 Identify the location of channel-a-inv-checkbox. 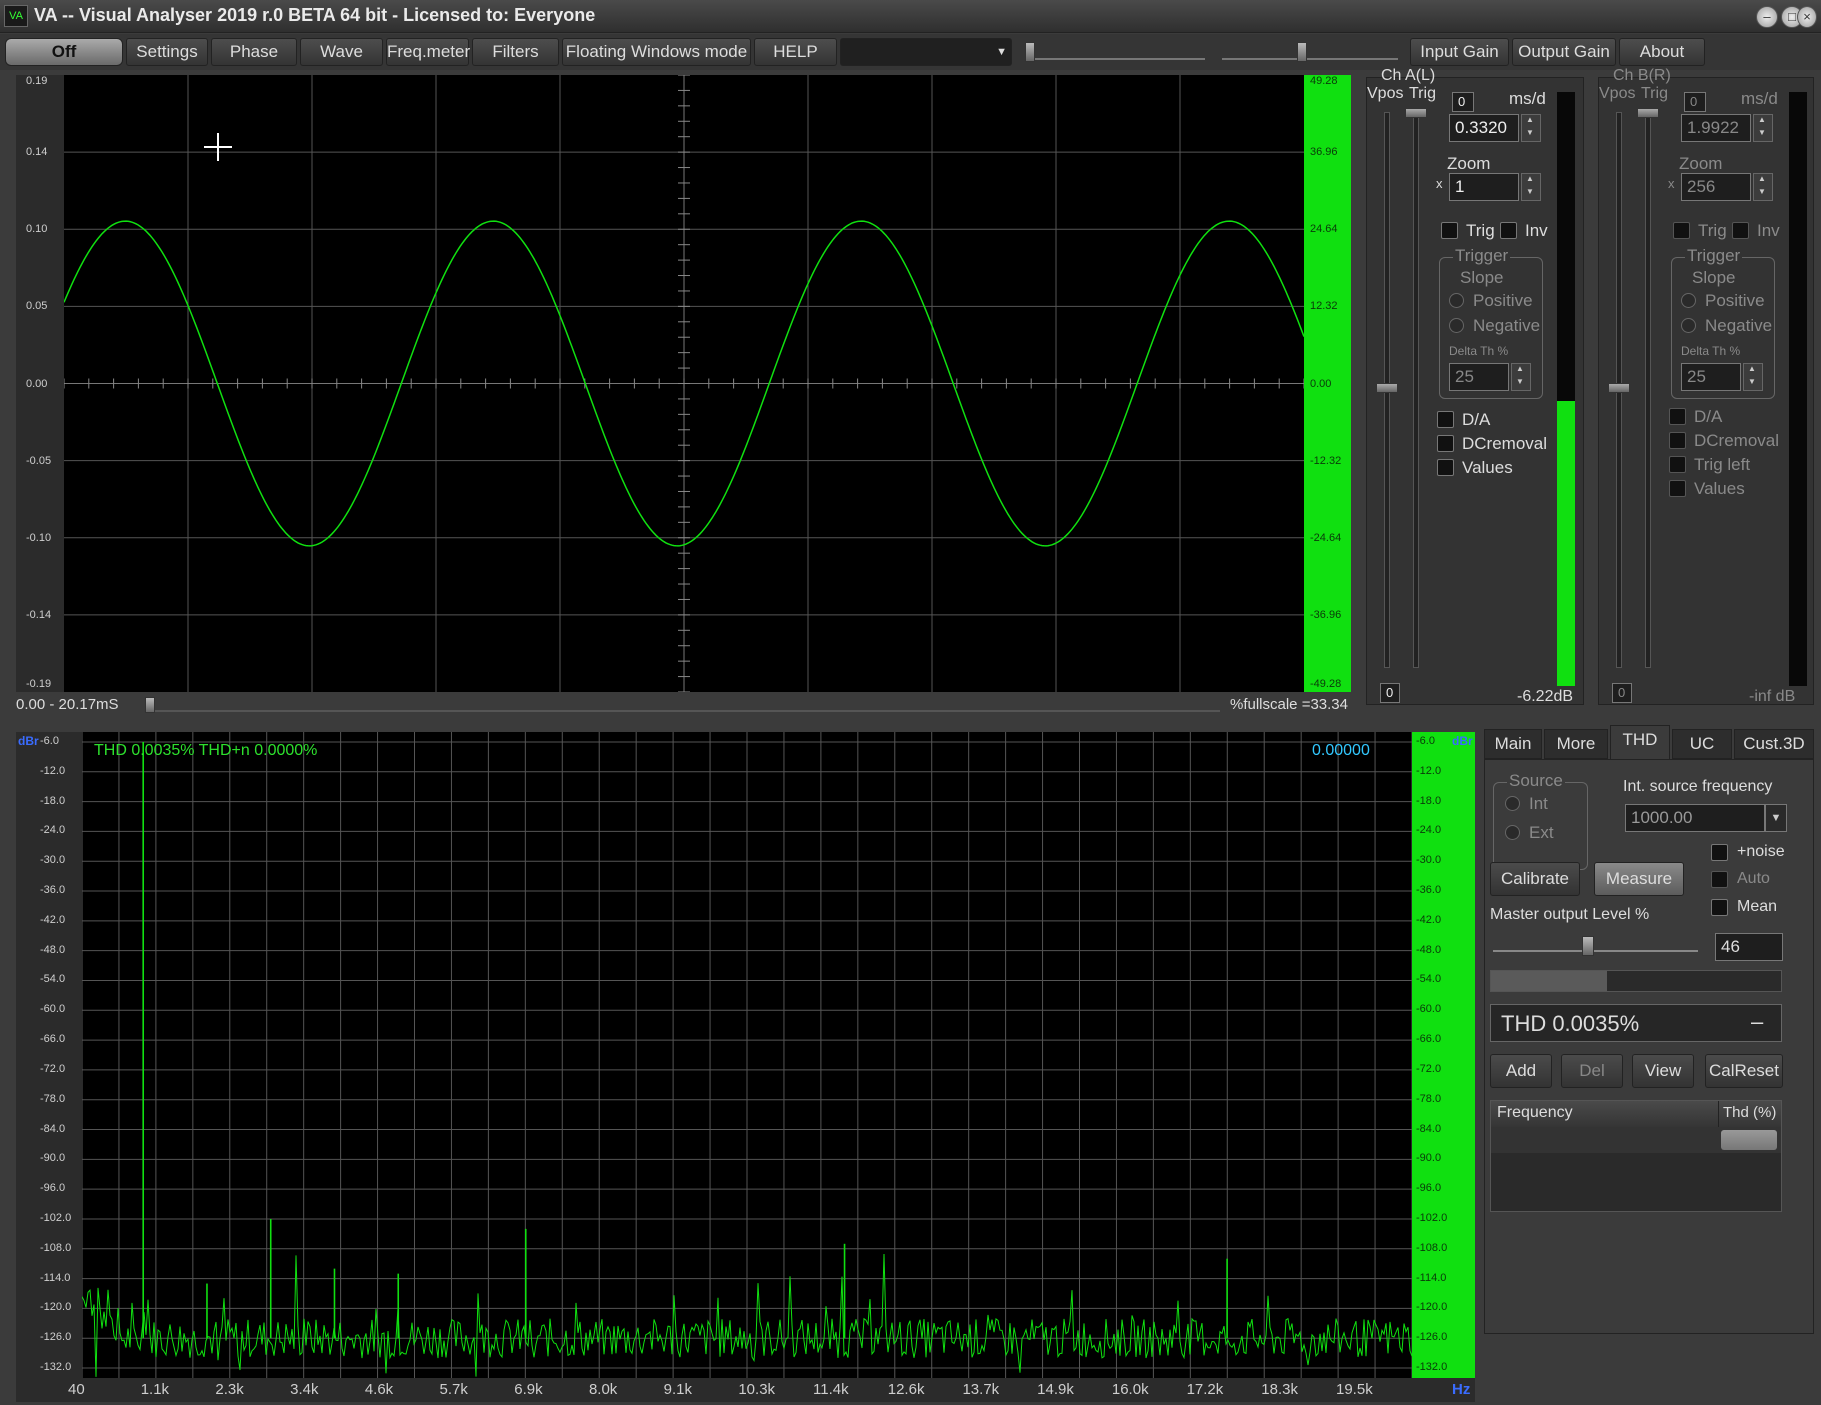
(1508, 230).